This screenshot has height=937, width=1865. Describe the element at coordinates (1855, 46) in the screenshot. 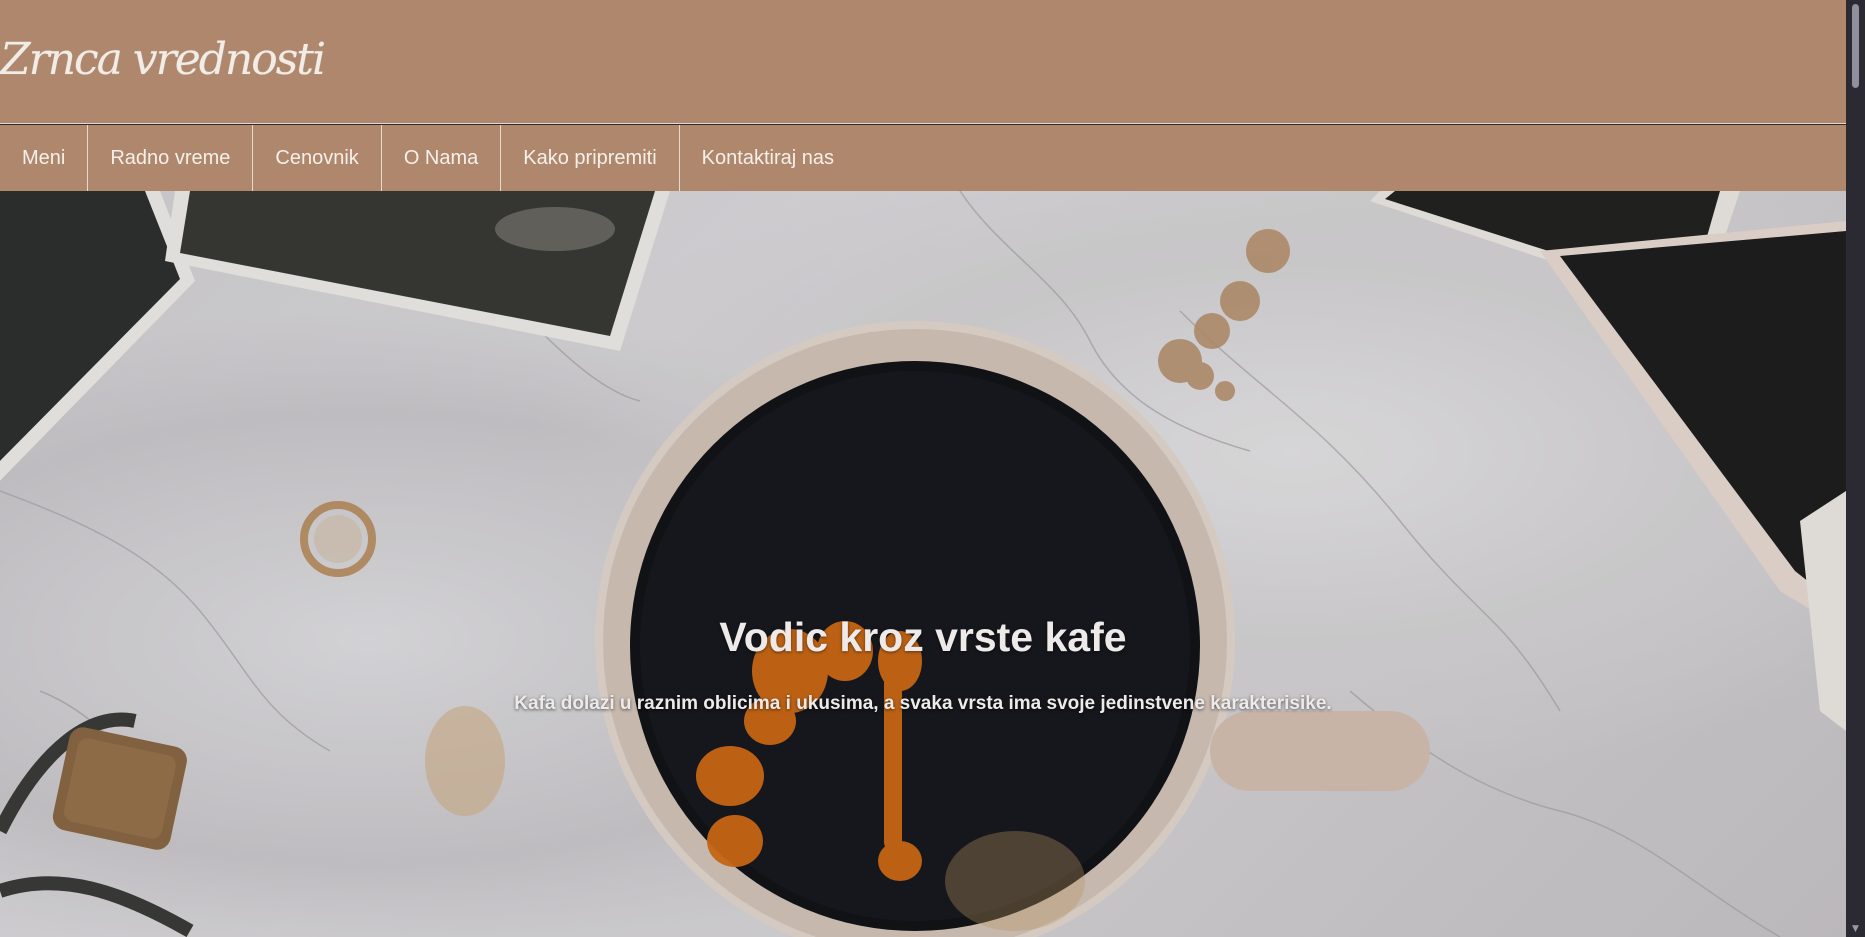

I see `scrollbar-thumb` at that location.